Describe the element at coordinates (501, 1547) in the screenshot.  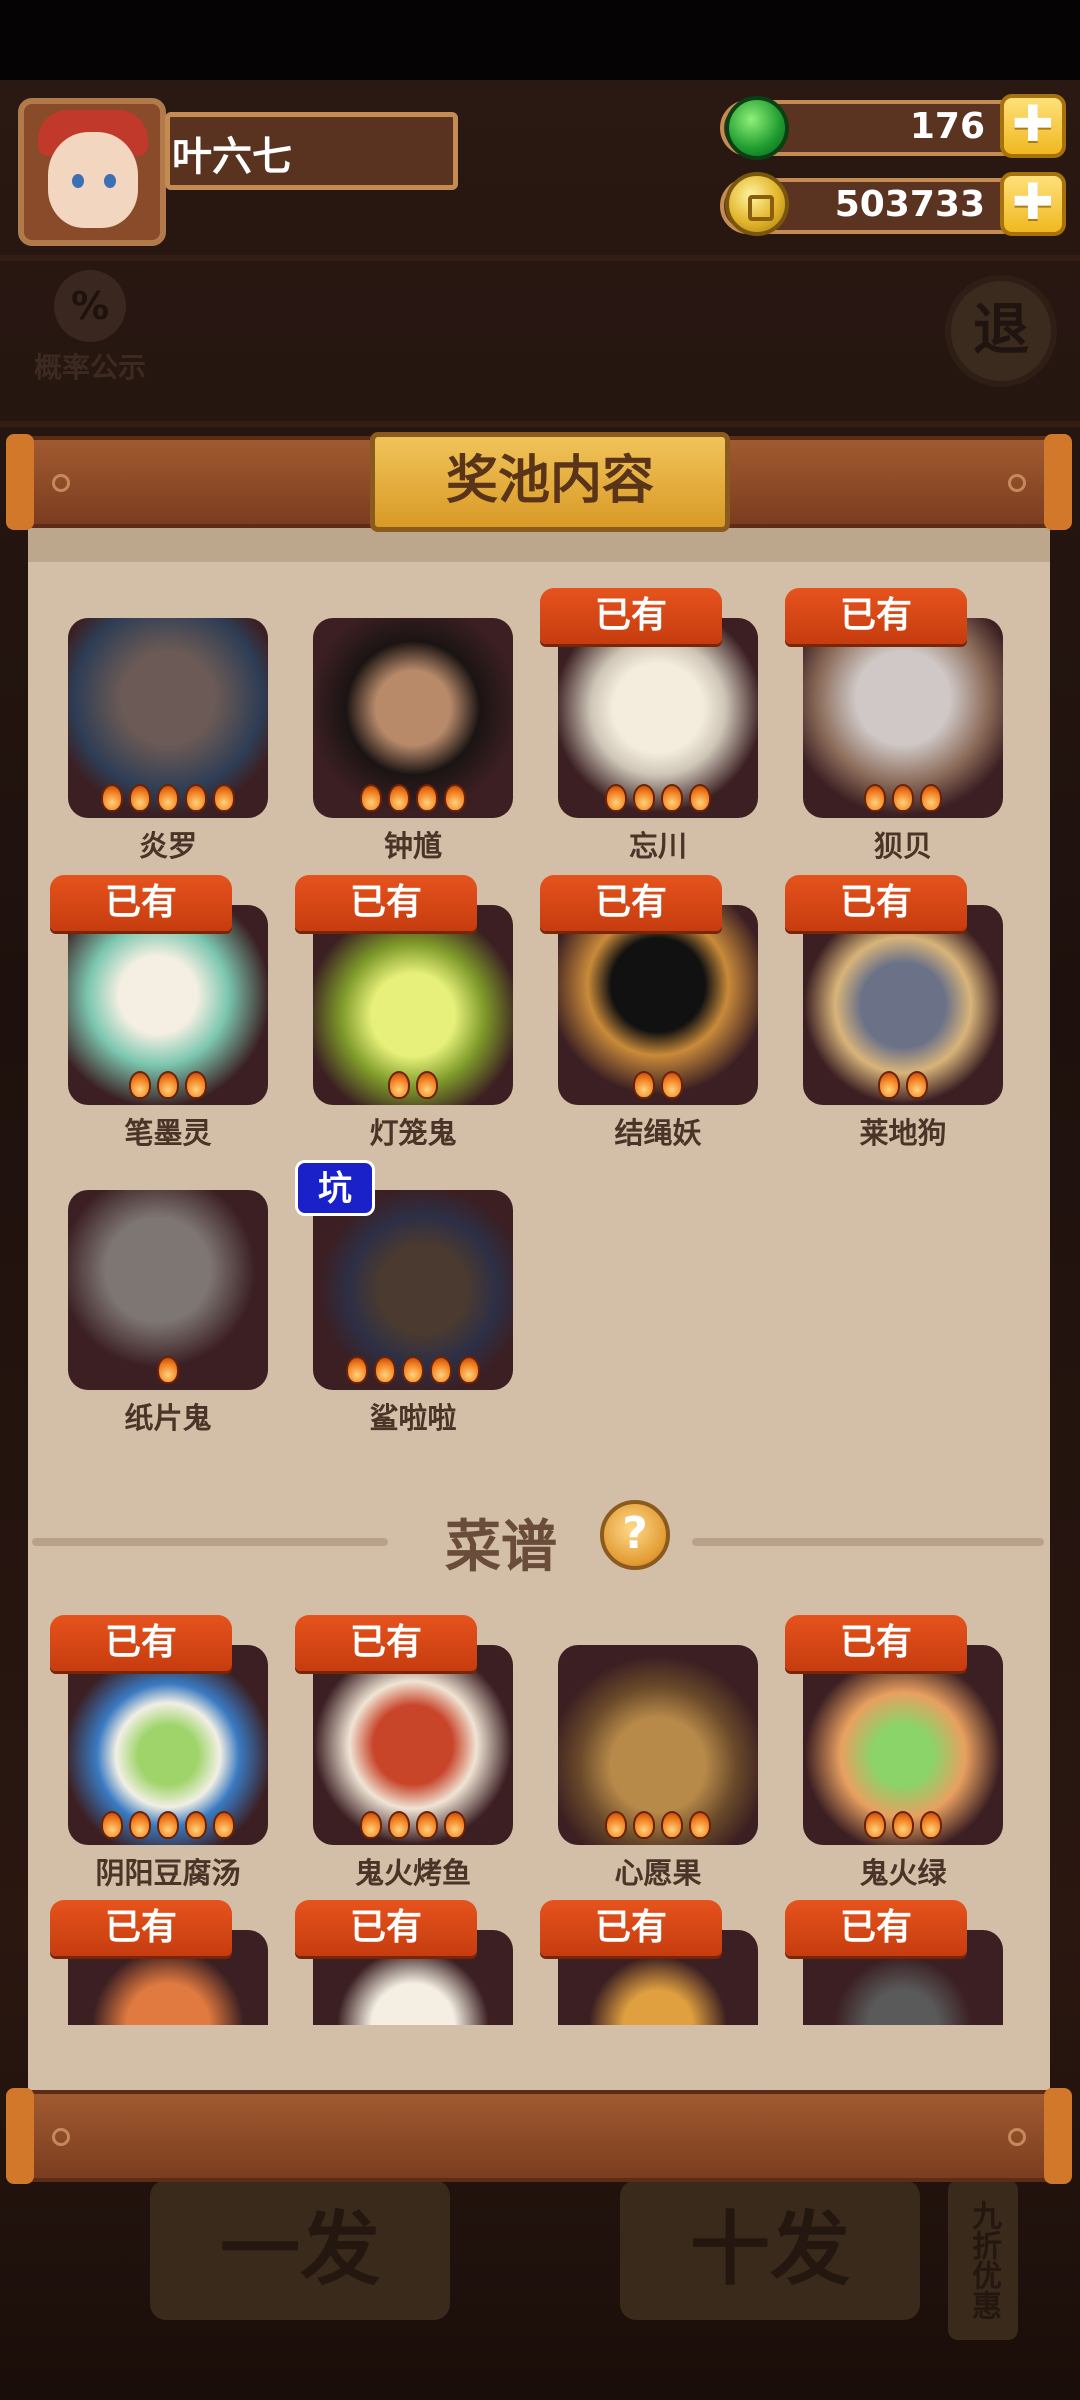
I see `recipes-title: 菜谱` at that location.